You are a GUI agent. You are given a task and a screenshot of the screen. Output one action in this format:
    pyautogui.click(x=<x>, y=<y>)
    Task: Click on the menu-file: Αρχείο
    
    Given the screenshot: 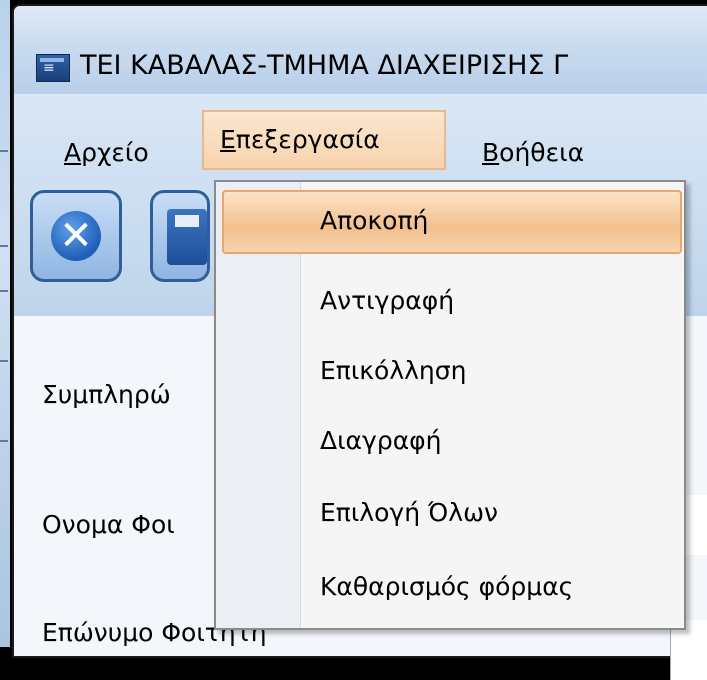 What is the action you would take?
    pyautogui.click(x=106, y=153)
    